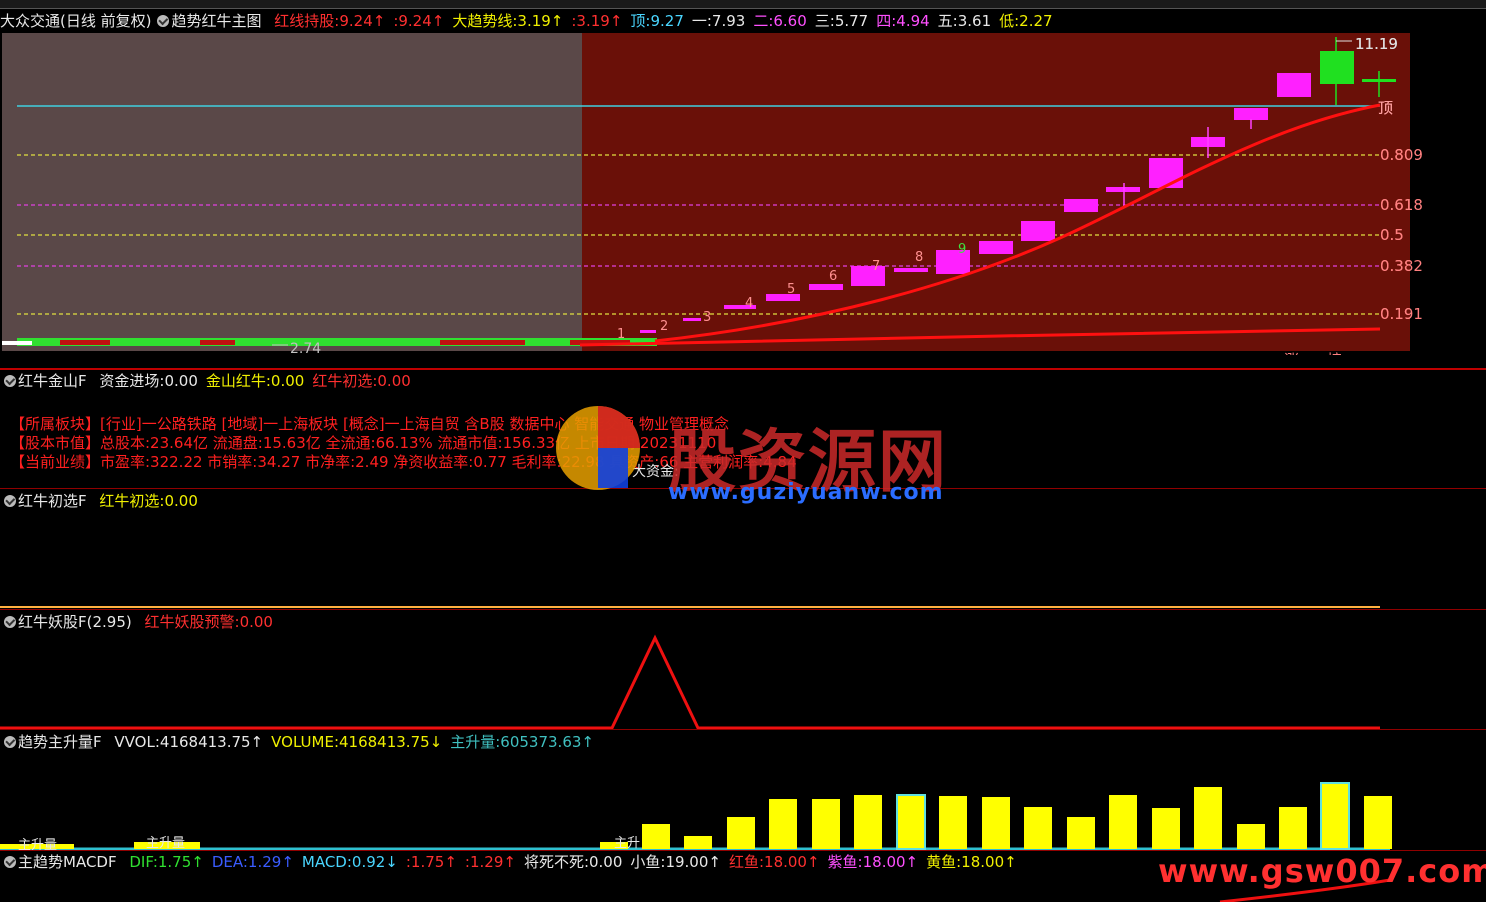  Describe the element at coordinates (10, 862) in the screenshot. I see `panel5-settings-icon` at that location.